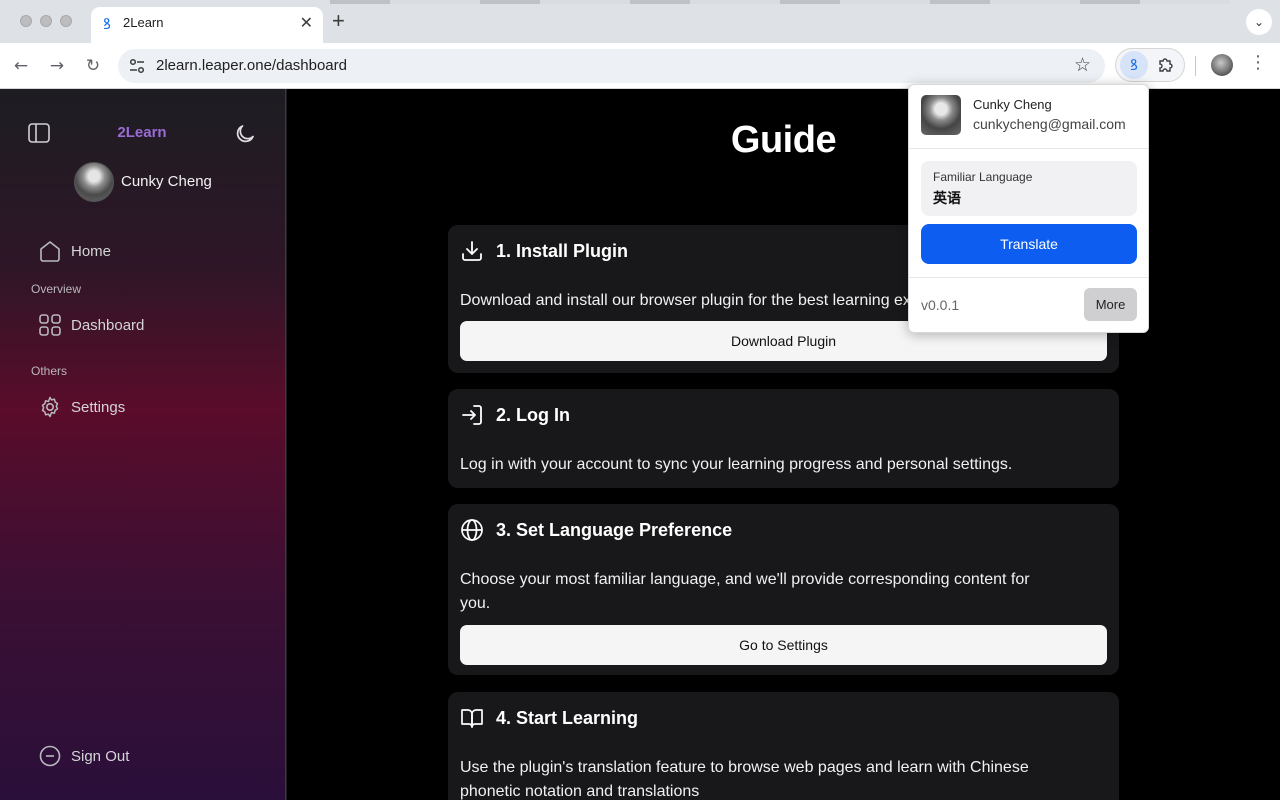 The height and width of the screenshot is (800, 1280). Describe the element at coordinates (472, 530) in the screenshot. I see `globe-icon` at that location.